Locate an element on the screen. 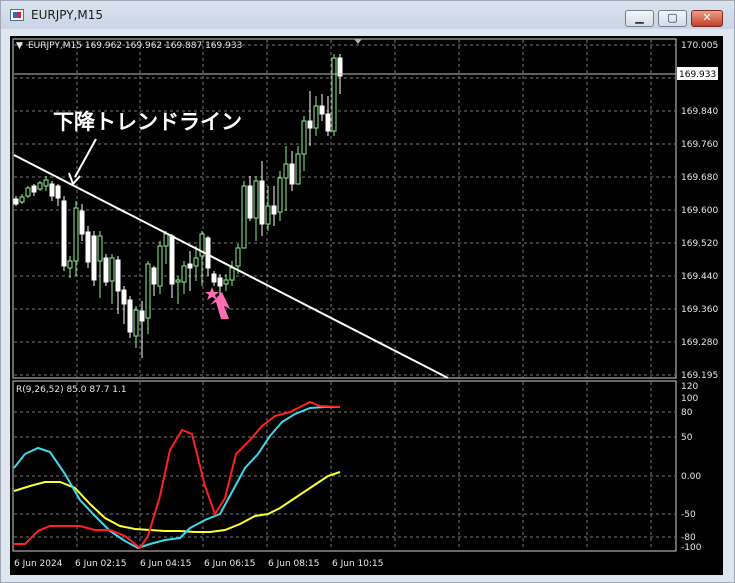  indicator-fast-line is located at coordinates (177, 475).